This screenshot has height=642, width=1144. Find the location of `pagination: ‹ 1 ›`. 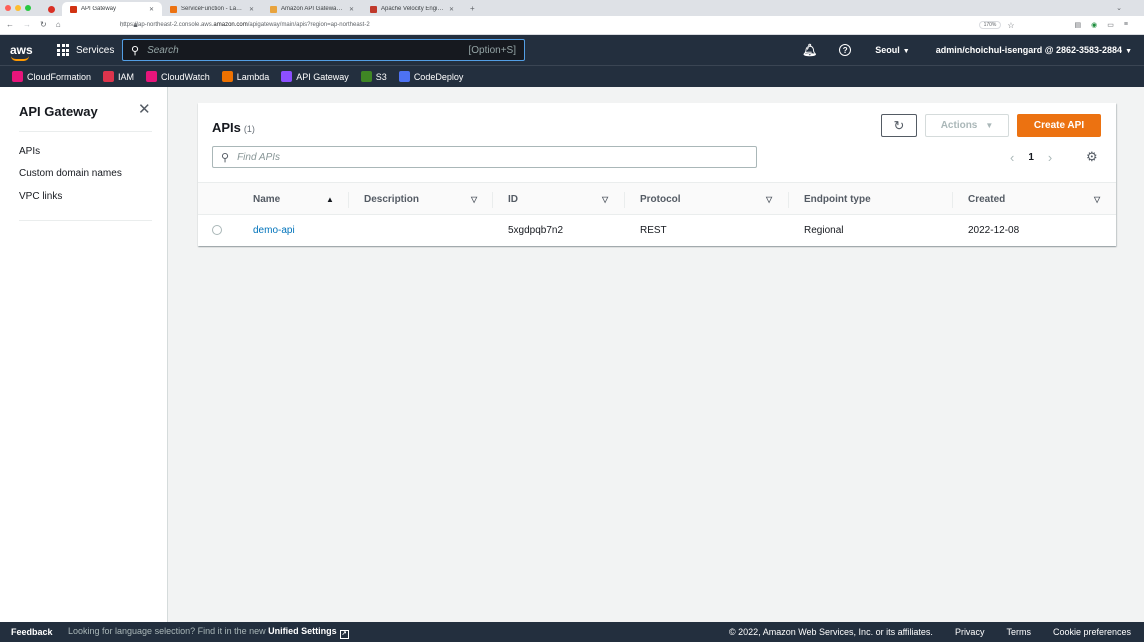

pagination: ‹ 1 › is located at coordinates (1031, 157).